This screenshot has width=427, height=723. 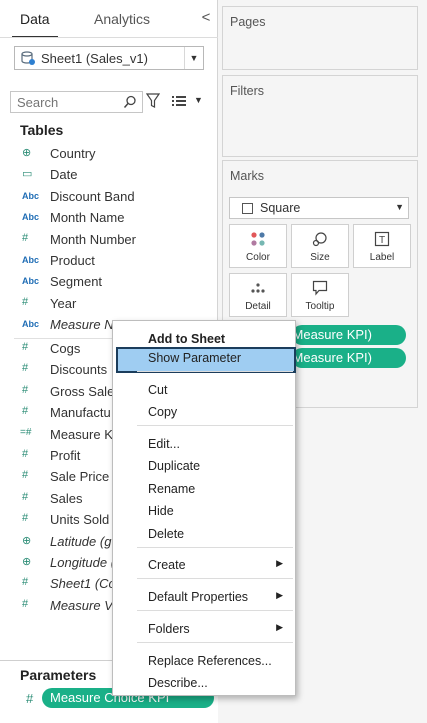 I want to click on menu-item-folders: Folders ▶, so click(x=204, y=629).